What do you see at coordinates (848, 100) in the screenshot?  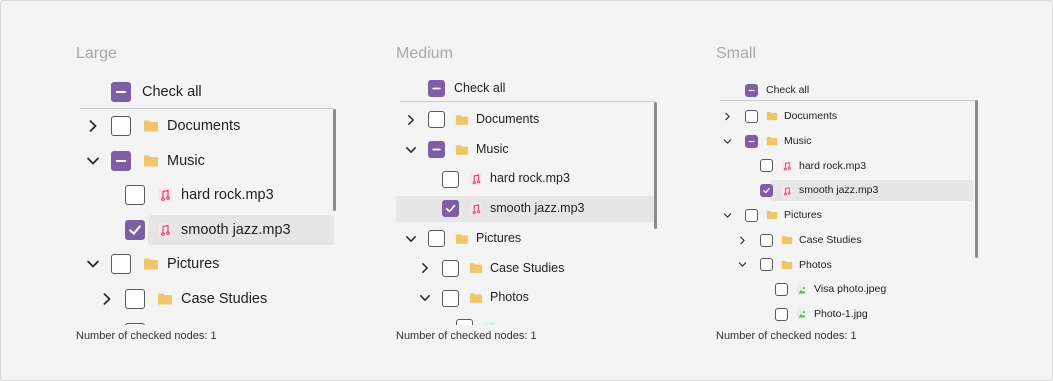 I see `header-divider` at bounding box center [848, 100].